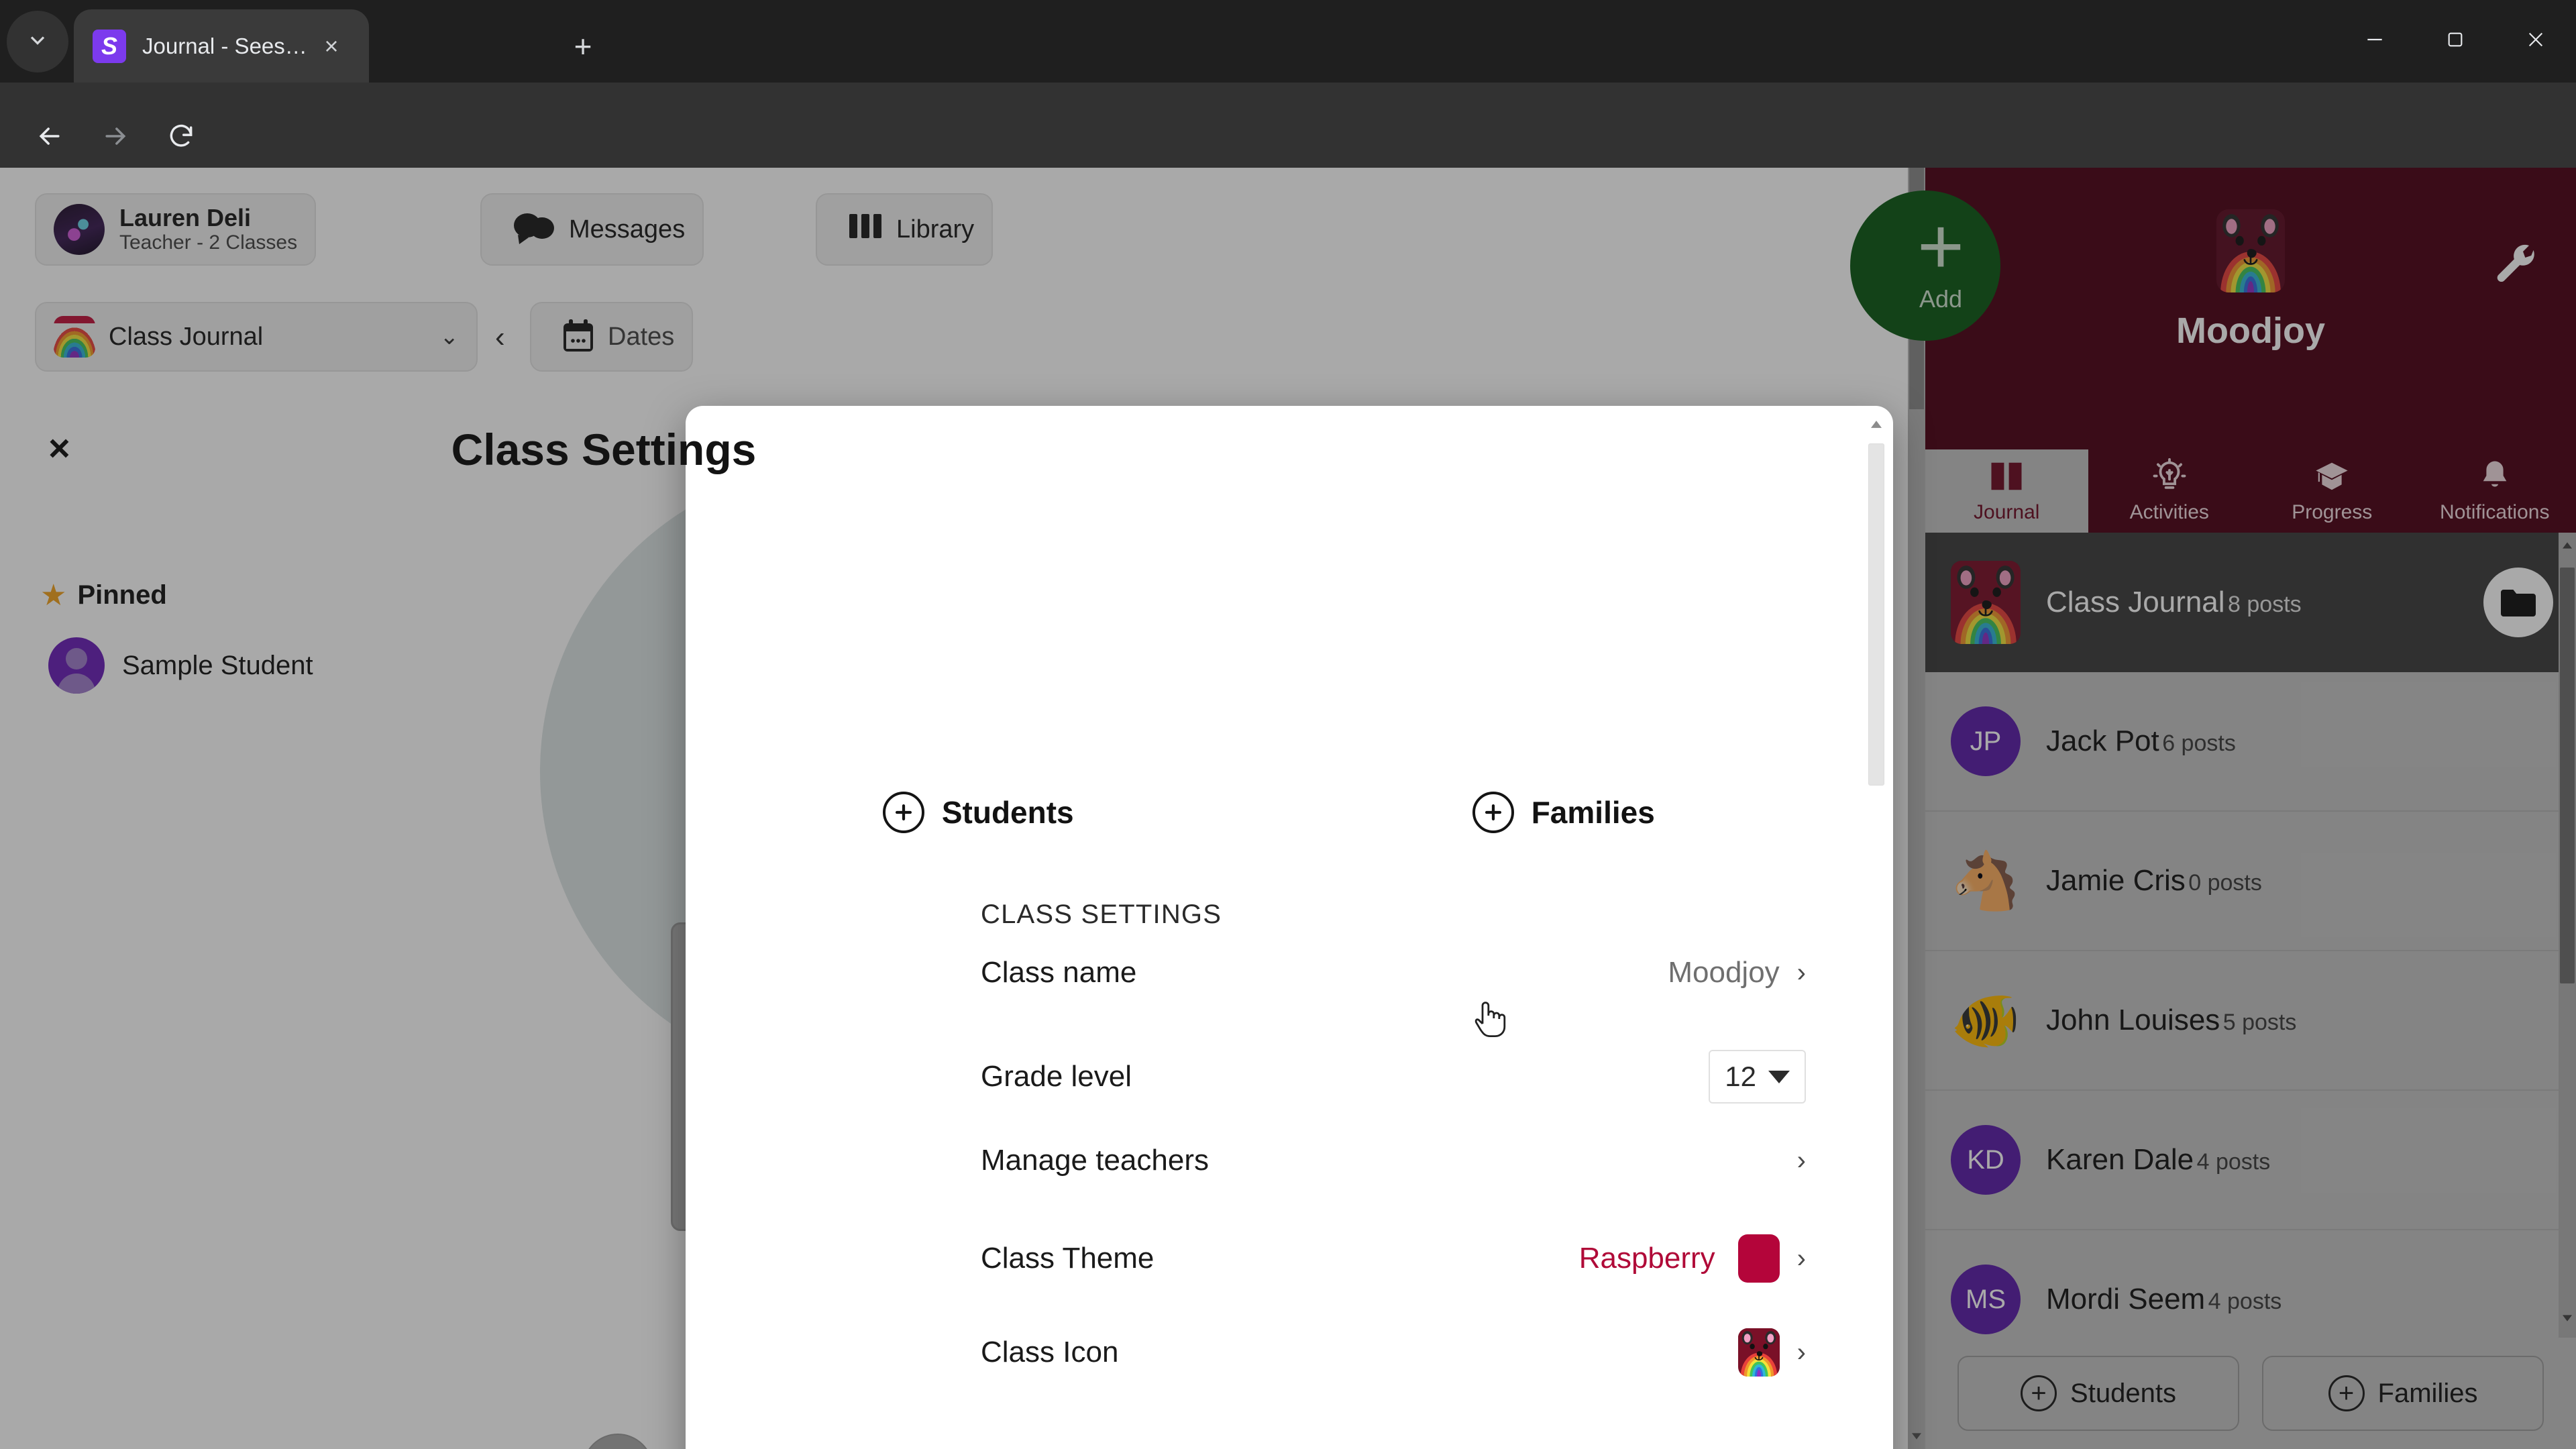 Image resolution: width=2576 pixels, height=1449 pixels. I want to click on mouse-cursor, so click(1489, 1018).